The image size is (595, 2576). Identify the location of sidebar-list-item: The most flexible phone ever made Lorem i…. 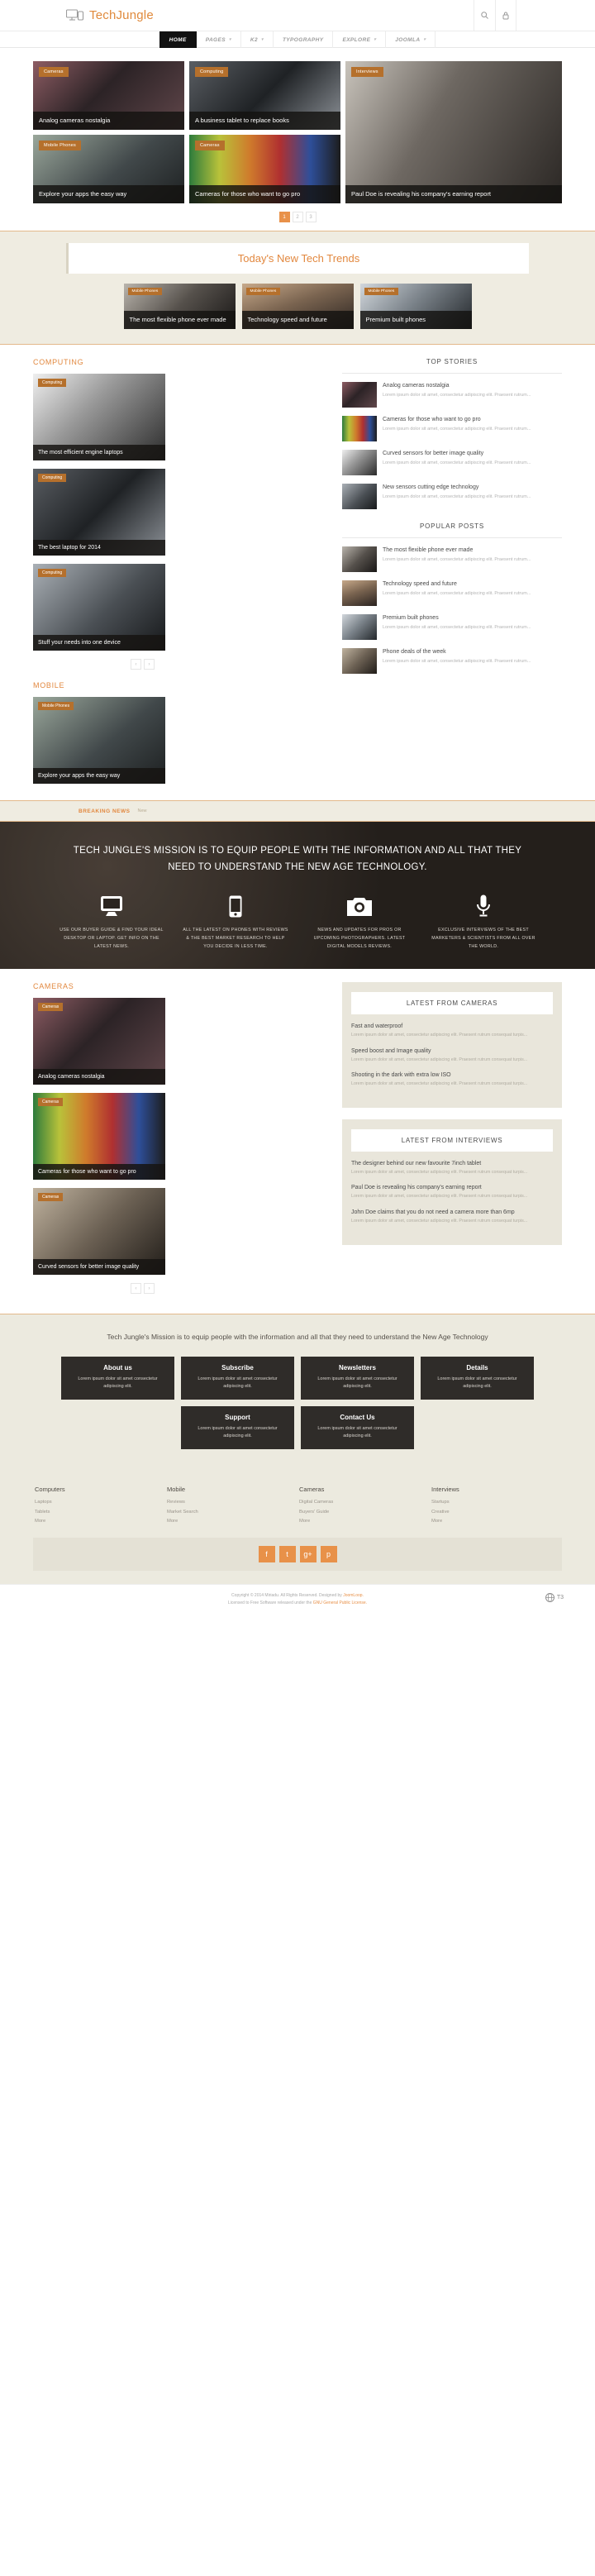
(452, 559).